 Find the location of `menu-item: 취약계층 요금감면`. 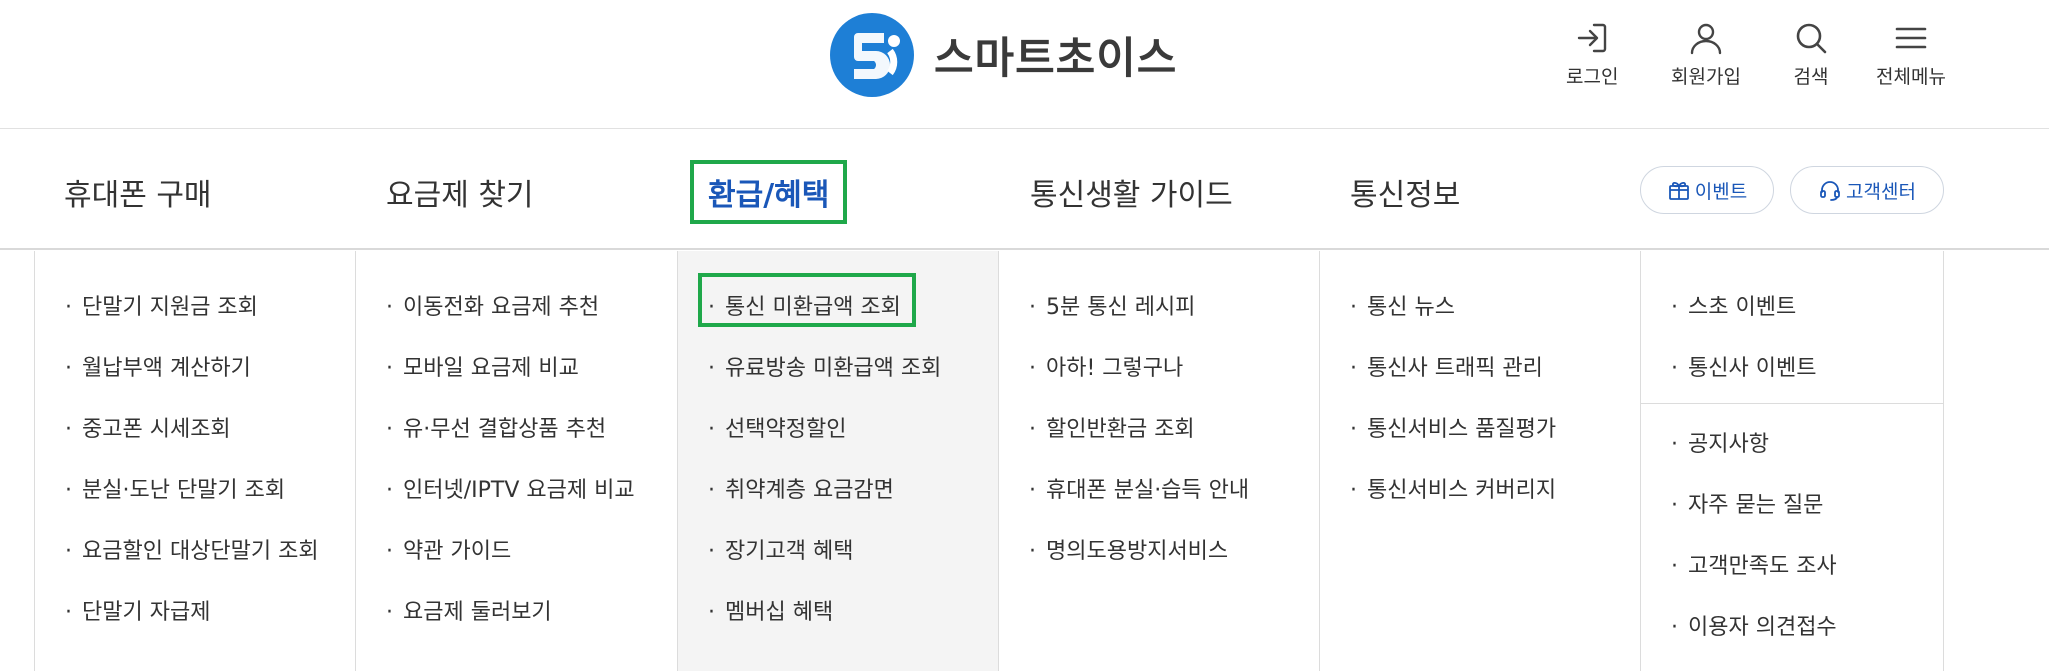

menu-item: 취약계층 요금감면 is located at coordinates (801, 488).